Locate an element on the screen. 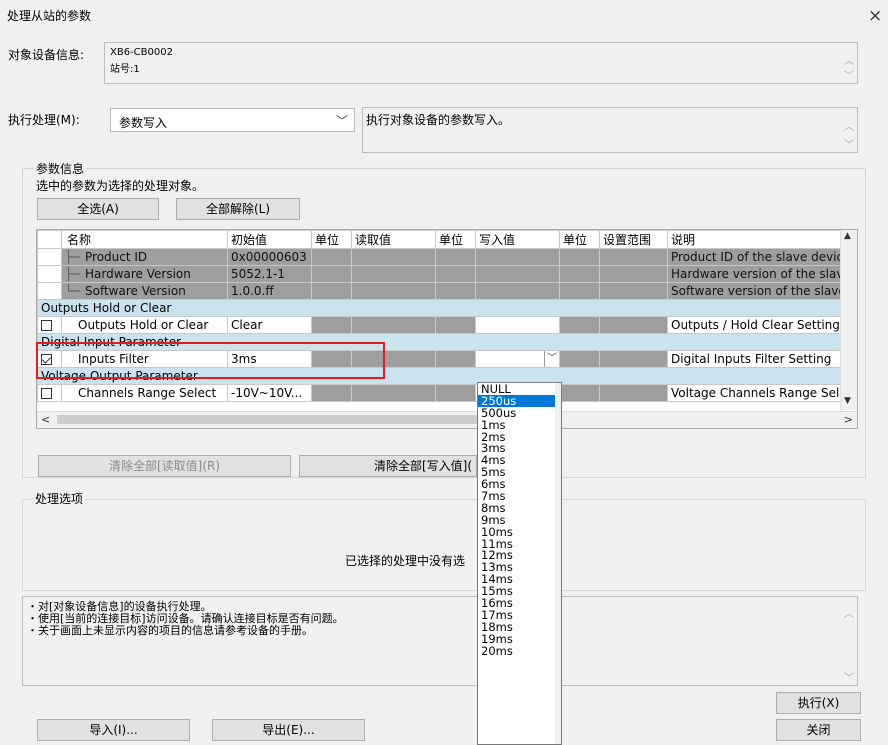 Image resolution: width=888 pixels, height=745 pixels. column-header: 设置范围 is located at coordinates (633, 239).